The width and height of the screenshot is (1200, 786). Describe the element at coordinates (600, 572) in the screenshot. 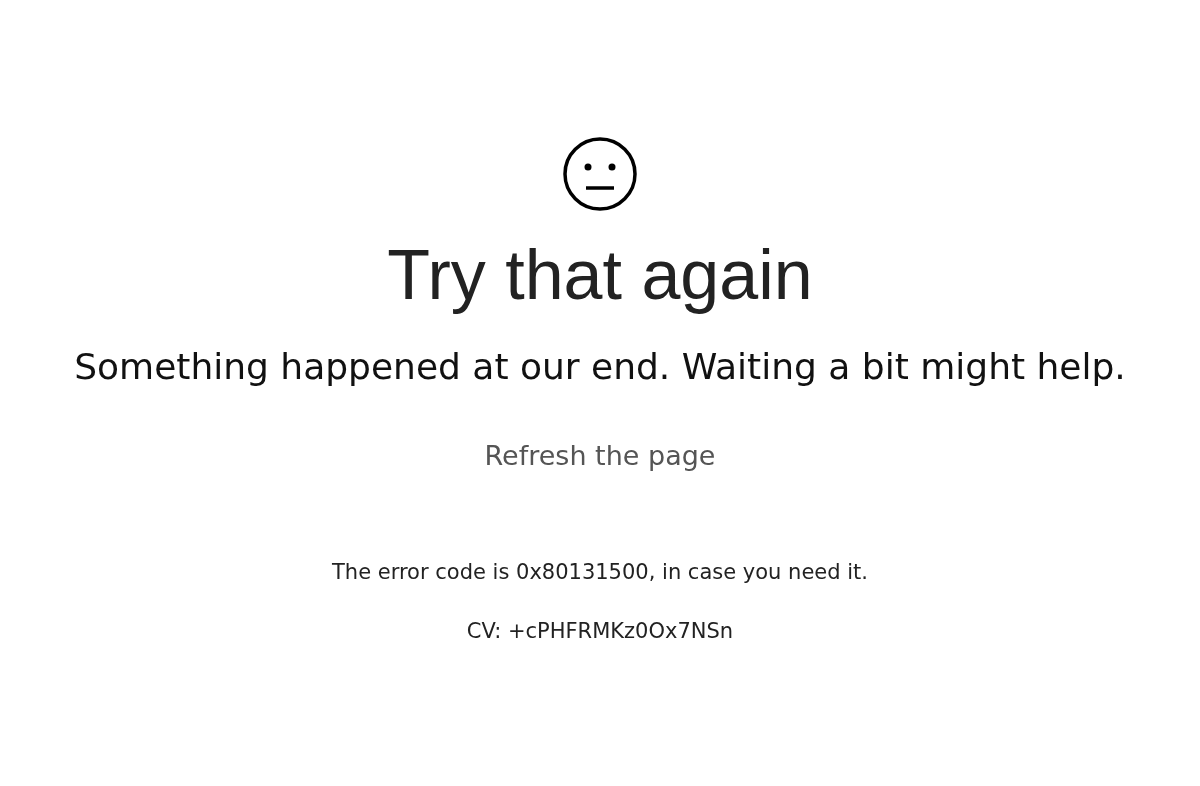

I see `error-code-text: The error code is 0x80131500, in case you need it.` at that location.